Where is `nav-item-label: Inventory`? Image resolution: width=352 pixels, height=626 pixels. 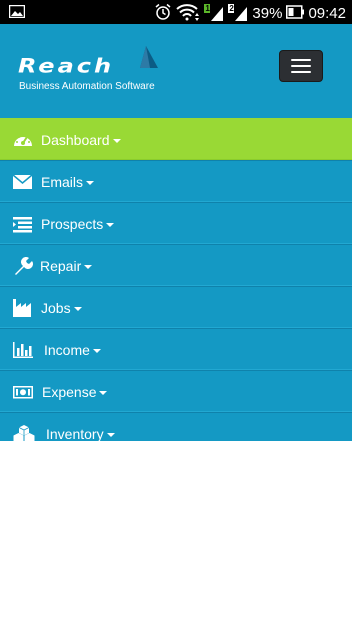 nav-item-label: Inventory is located at coordinates (80, 433).